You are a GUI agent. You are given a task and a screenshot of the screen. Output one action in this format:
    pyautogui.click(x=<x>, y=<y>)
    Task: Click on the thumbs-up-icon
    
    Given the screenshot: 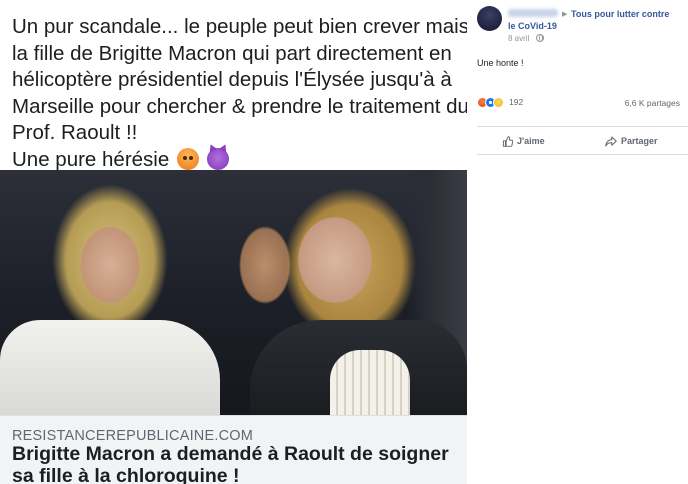 What is the action you would take?
    pyautogui.click(x=507, y=141)
    